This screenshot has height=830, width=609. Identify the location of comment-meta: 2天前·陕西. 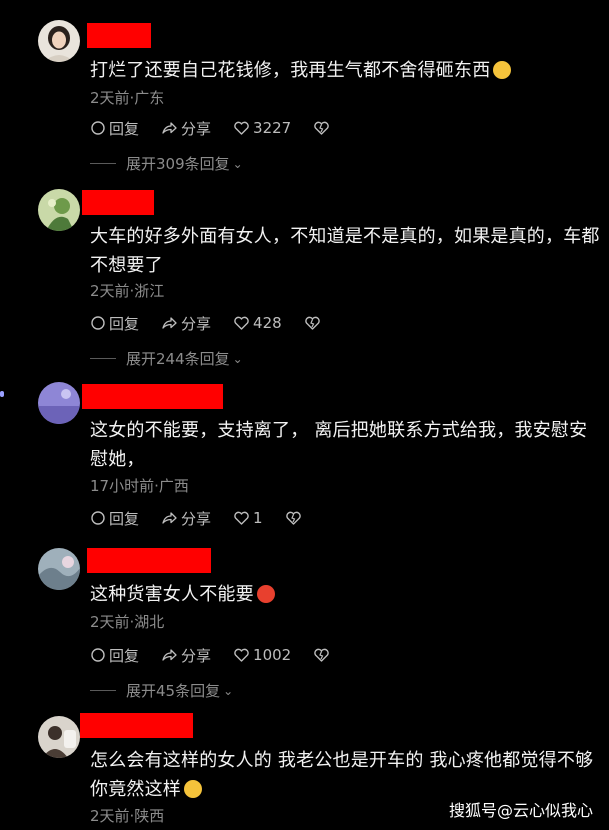
(127, 816).